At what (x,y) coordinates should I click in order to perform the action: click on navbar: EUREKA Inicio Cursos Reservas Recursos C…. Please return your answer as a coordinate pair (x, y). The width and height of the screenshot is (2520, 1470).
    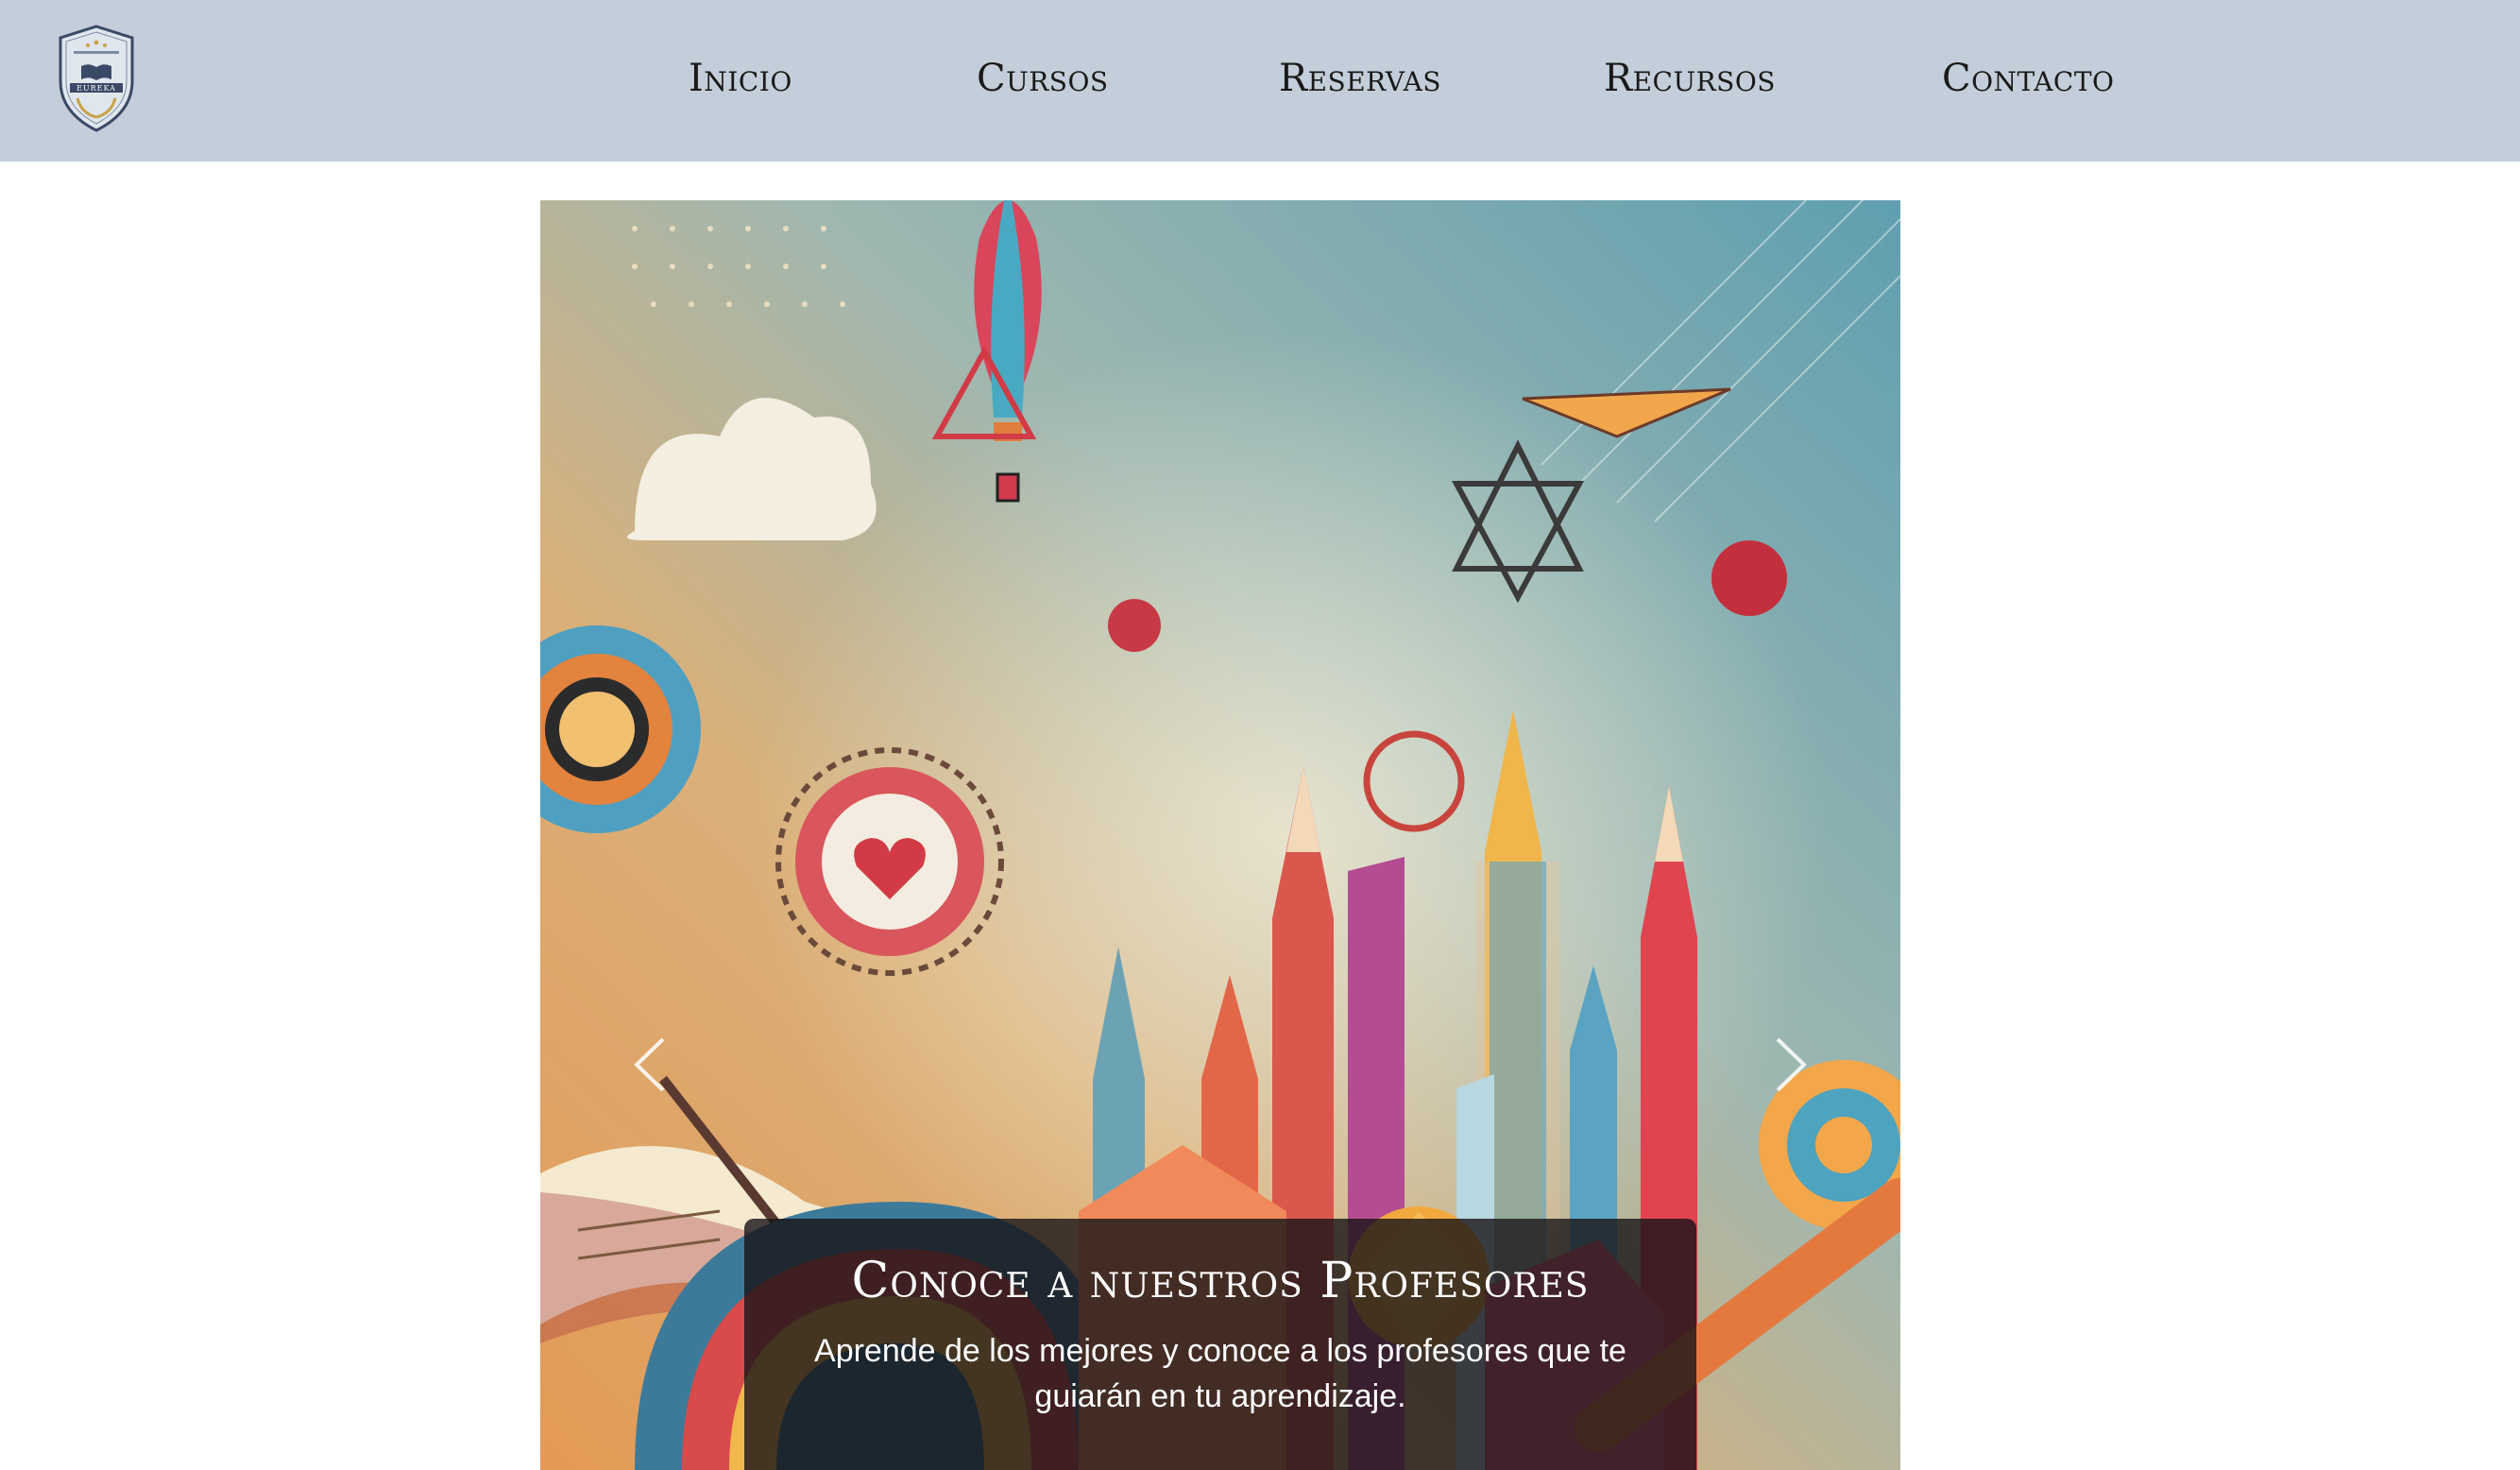
    Looking at the image, I should click on (1260, 81).